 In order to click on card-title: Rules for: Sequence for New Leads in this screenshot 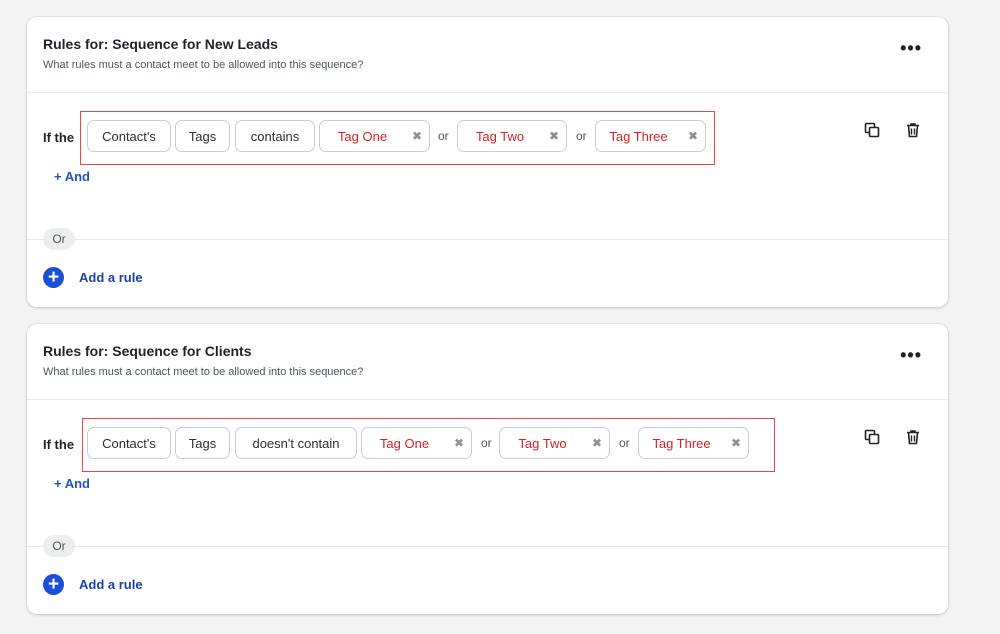, I will do `click(160, 44)`.